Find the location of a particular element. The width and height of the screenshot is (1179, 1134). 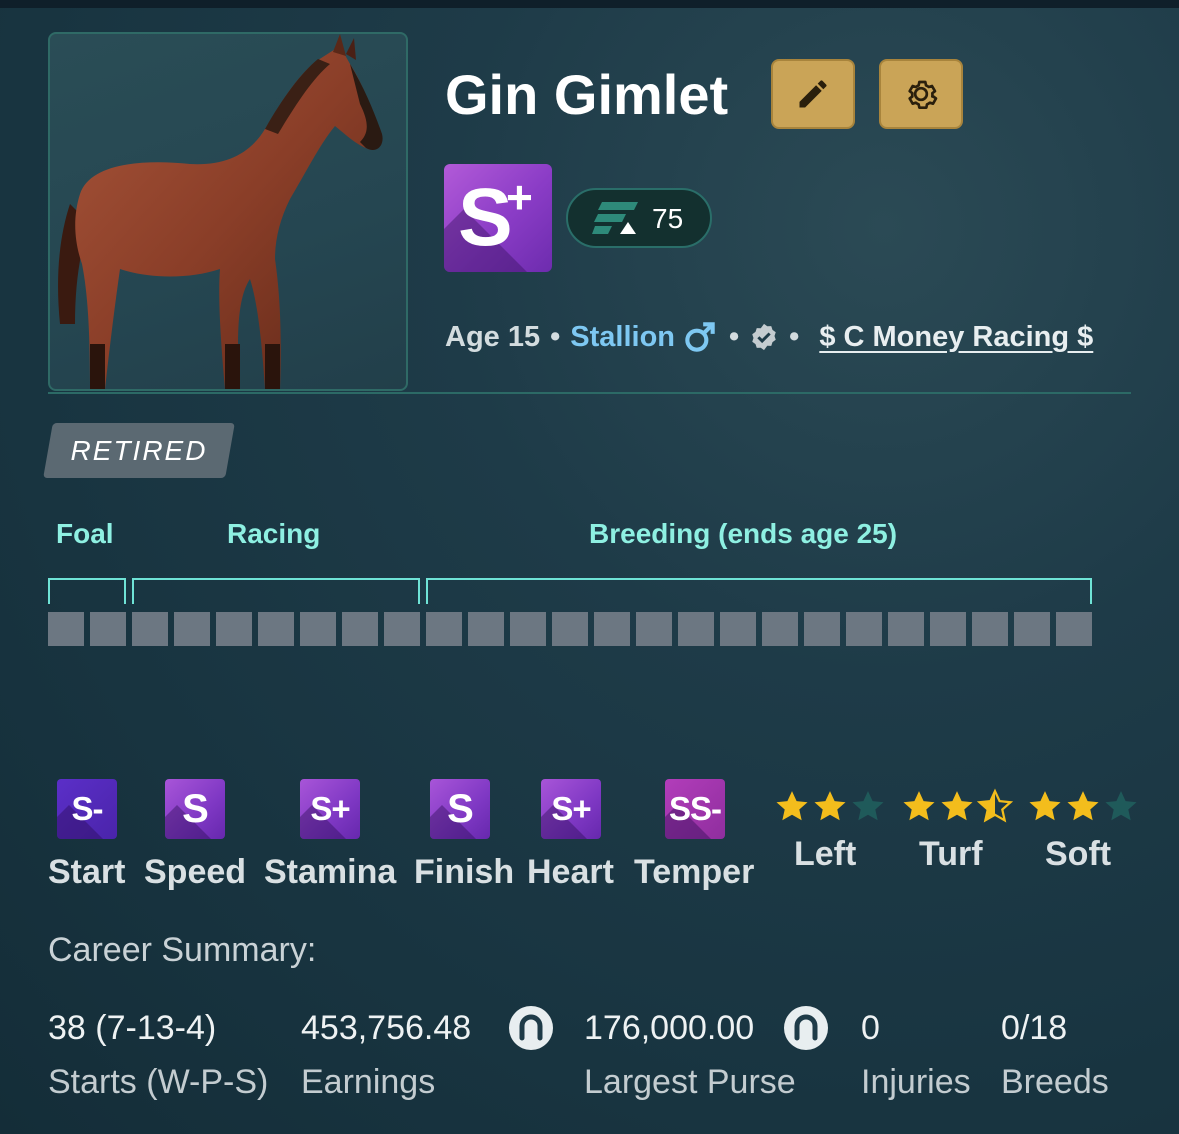

stars-soft is located at coordinates (1083, 807).